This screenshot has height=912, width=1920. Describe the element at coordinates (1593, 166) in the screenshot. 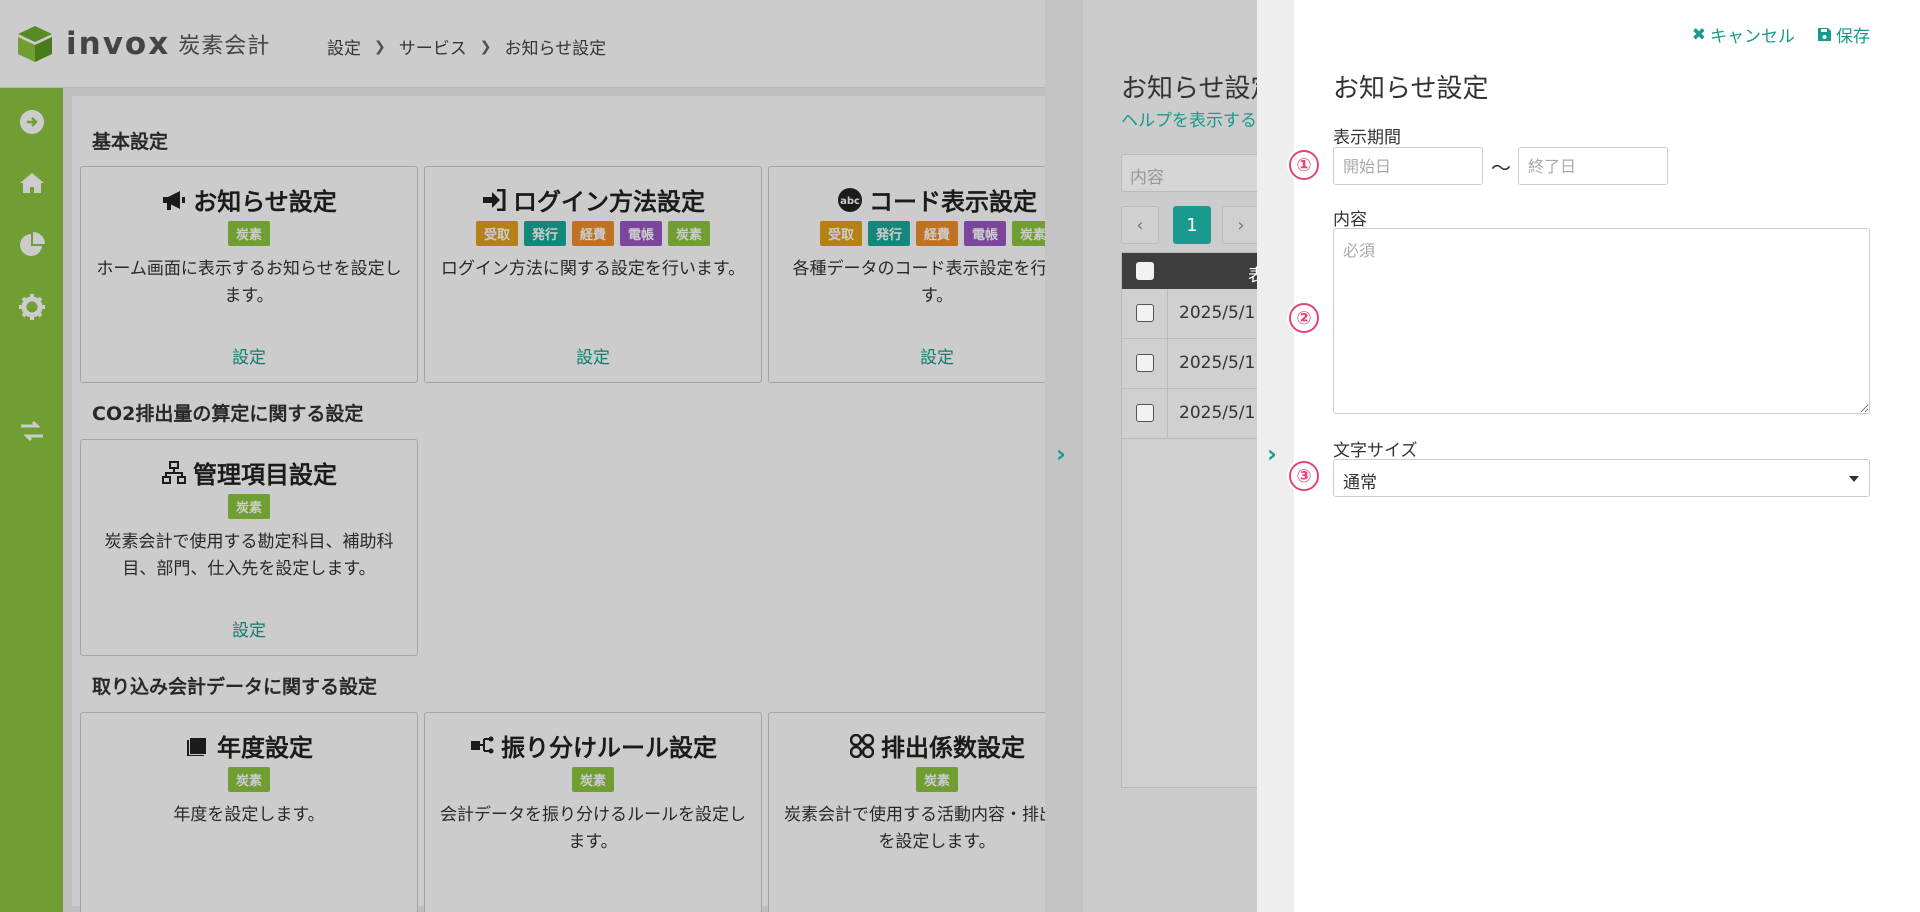

I see `end-date-input` at that location.